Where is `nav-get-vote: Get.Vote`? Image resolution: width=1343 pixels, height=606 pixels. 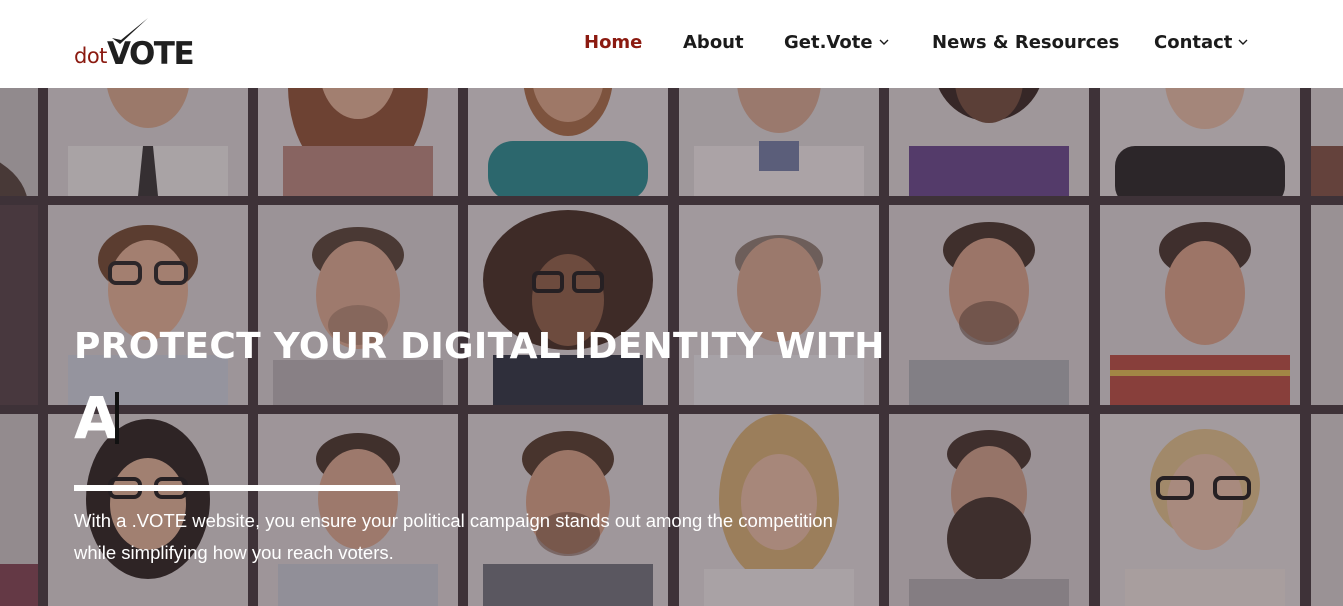 nav-get-vote: Get.Vote is located at coordinates (836, 43).